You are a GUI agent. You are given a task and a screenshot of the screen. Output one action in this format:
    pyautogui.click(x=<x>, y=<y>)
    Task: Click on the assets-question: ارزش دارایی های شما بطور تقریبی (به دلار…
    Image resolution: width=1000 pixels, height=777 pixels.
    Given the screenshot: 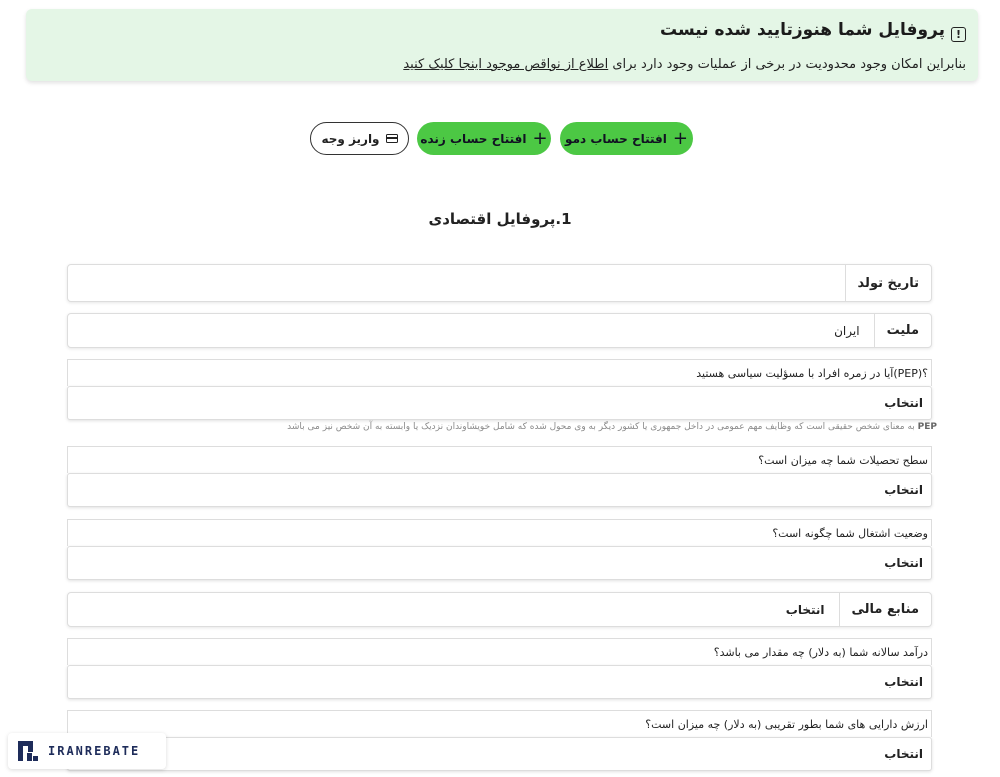 What is the action you would take?
    pyautogui.click(x=499, y=723)
    